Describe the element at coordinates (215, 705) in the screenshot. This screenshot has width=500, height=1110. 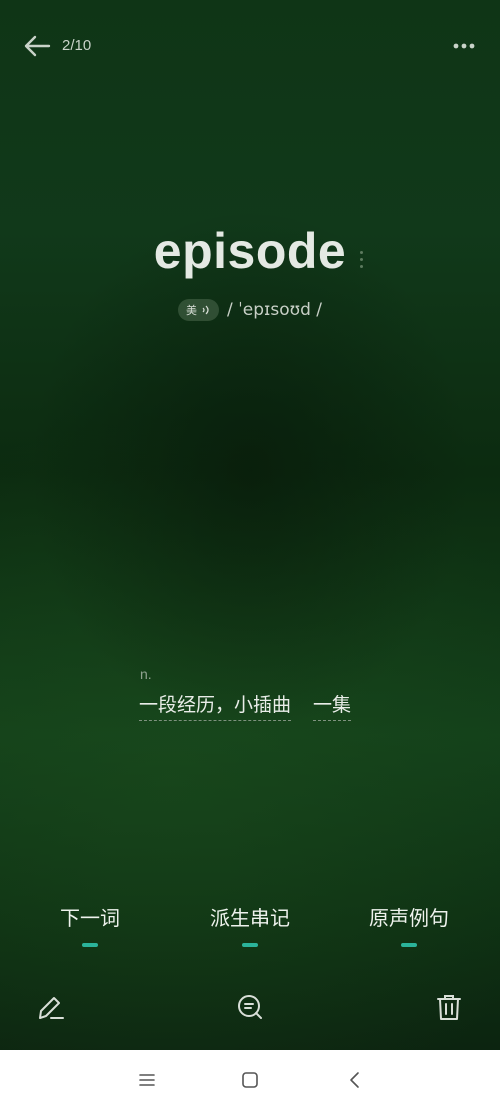
I see `meaning-item: 一段经历，小插曲` at that location.